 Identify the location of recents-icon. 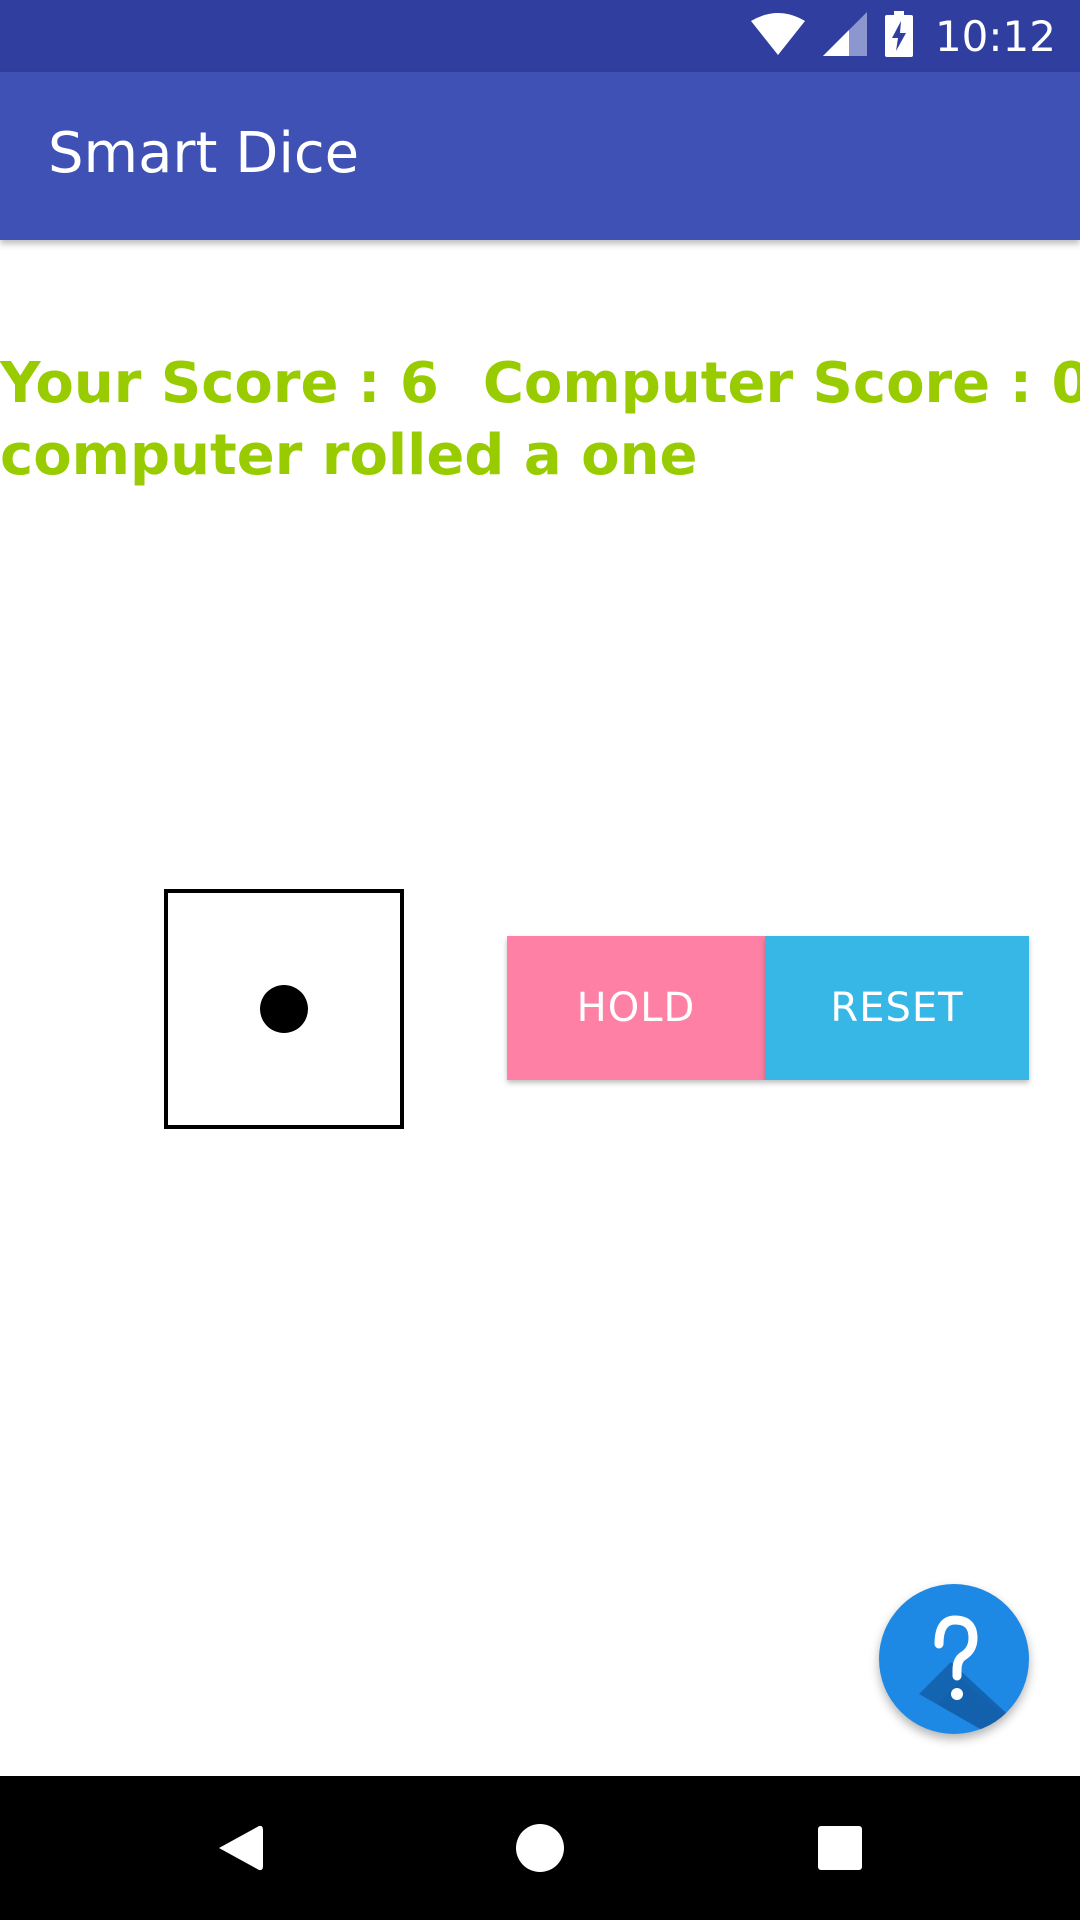
(840, 1848).